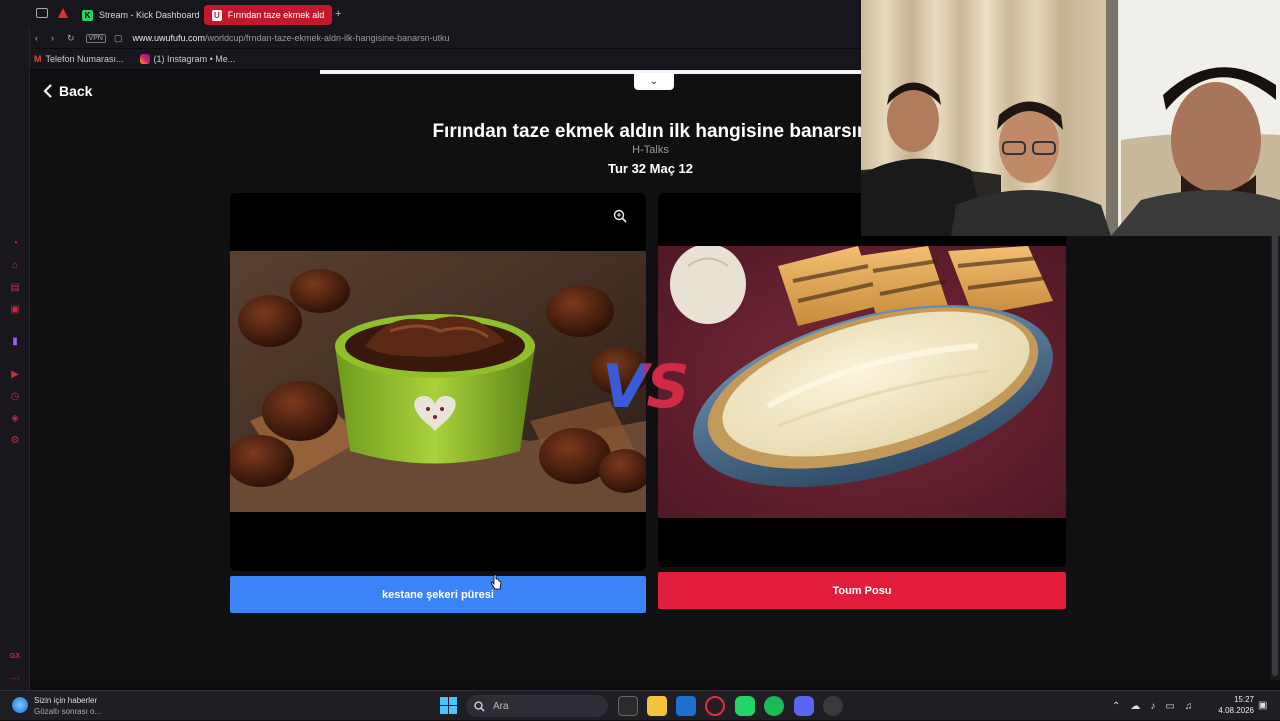 This screenshot has width=1280, height=721. What do you see at coordinates (87, 15) in the screenshot?
I see `kick-favicon-icon: K` at bounding box center [87, 15].